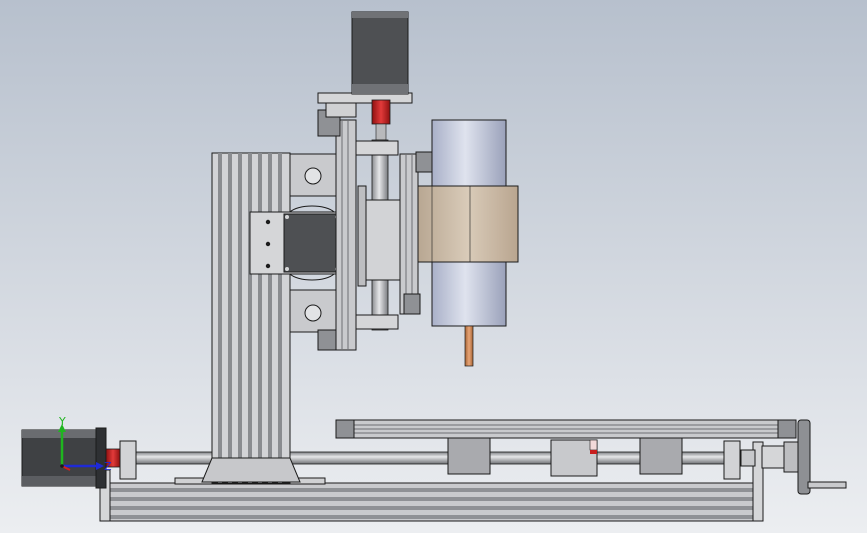  Describe the element at coordinates (62, 421) in the screenshot. I see `triad-y-label: Y` at that location.